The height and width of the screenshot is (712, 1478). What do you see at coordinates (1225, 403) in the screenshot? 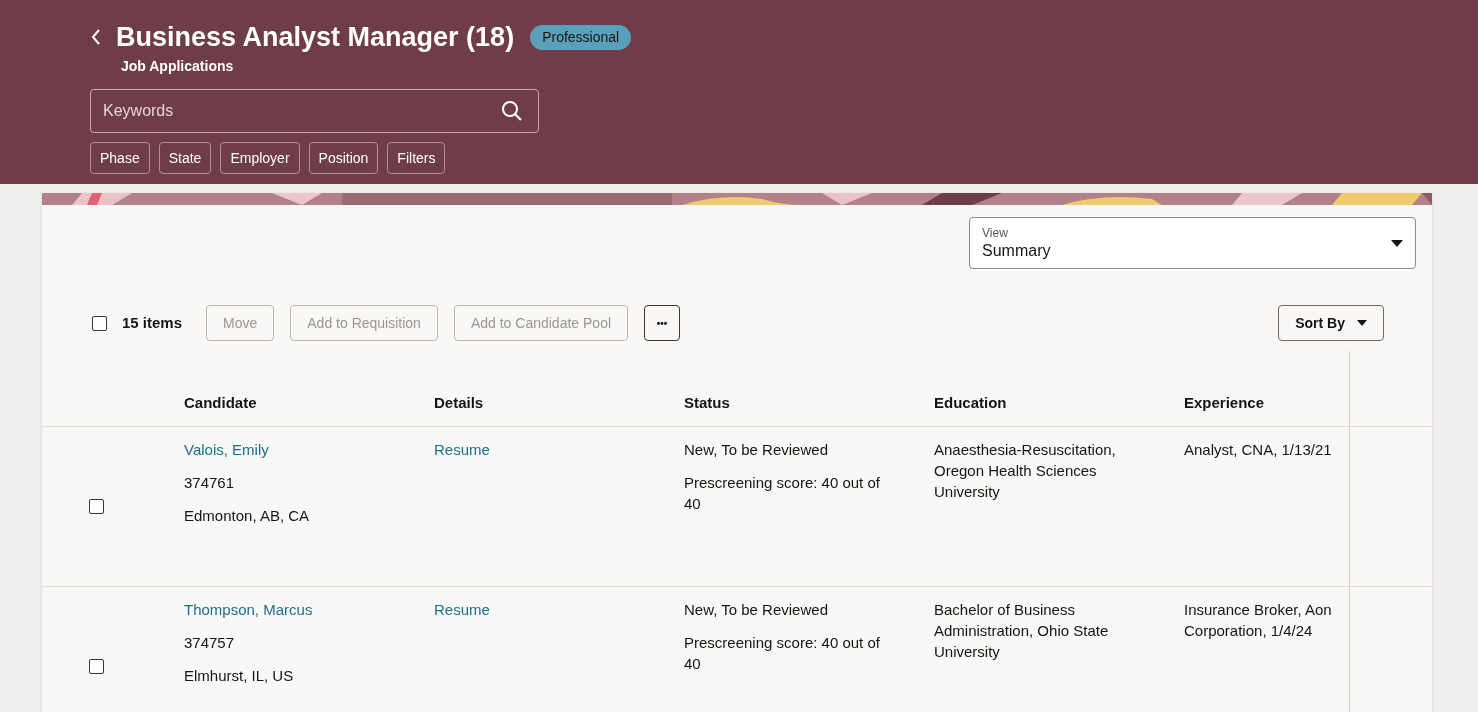
I see `column-header: Experience` at bounding box center [1225, 403].